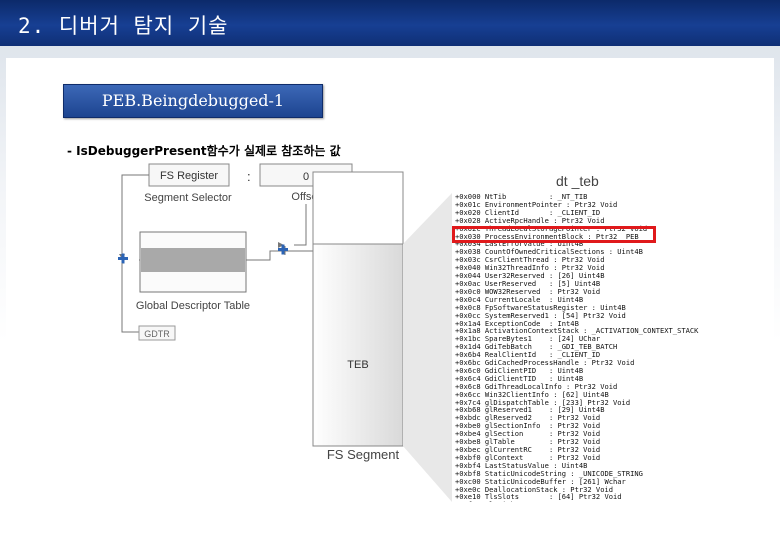 Image resolution: width=780 pixels, height=540 pixels. I want to click on segment-selector-label: Segment Selector, so click(188, 198).